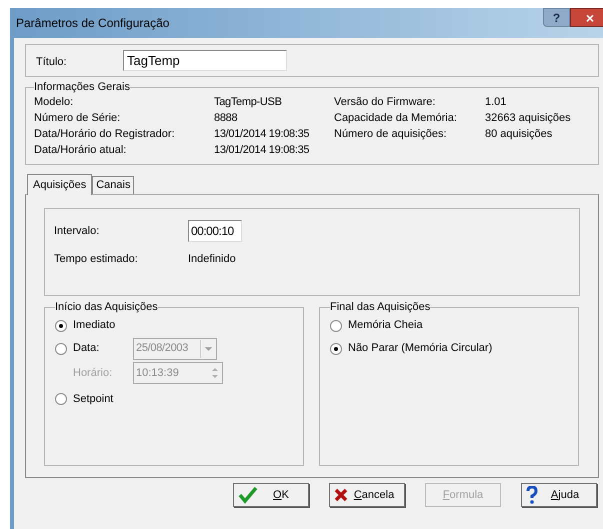 This screenshot has height=529, width=603. I want to click on help-button: ?, so click(556, 17).